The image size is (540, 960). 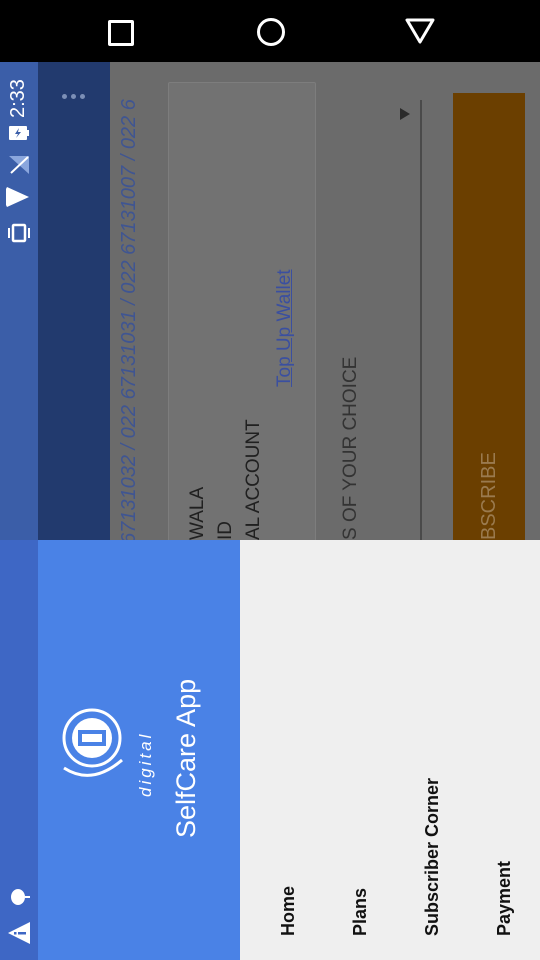 I want to click on back-button, so click(x=420, y=31).